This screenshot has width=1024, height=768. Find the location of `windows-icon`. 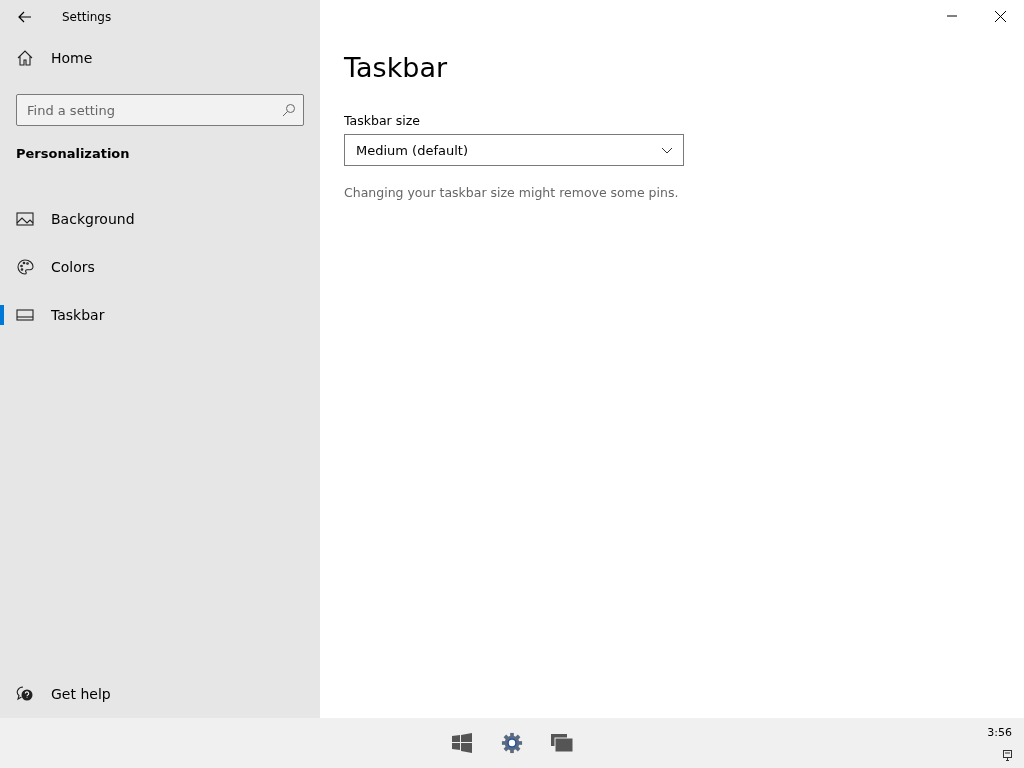

windows-icon is located at coordinates (462, 743).